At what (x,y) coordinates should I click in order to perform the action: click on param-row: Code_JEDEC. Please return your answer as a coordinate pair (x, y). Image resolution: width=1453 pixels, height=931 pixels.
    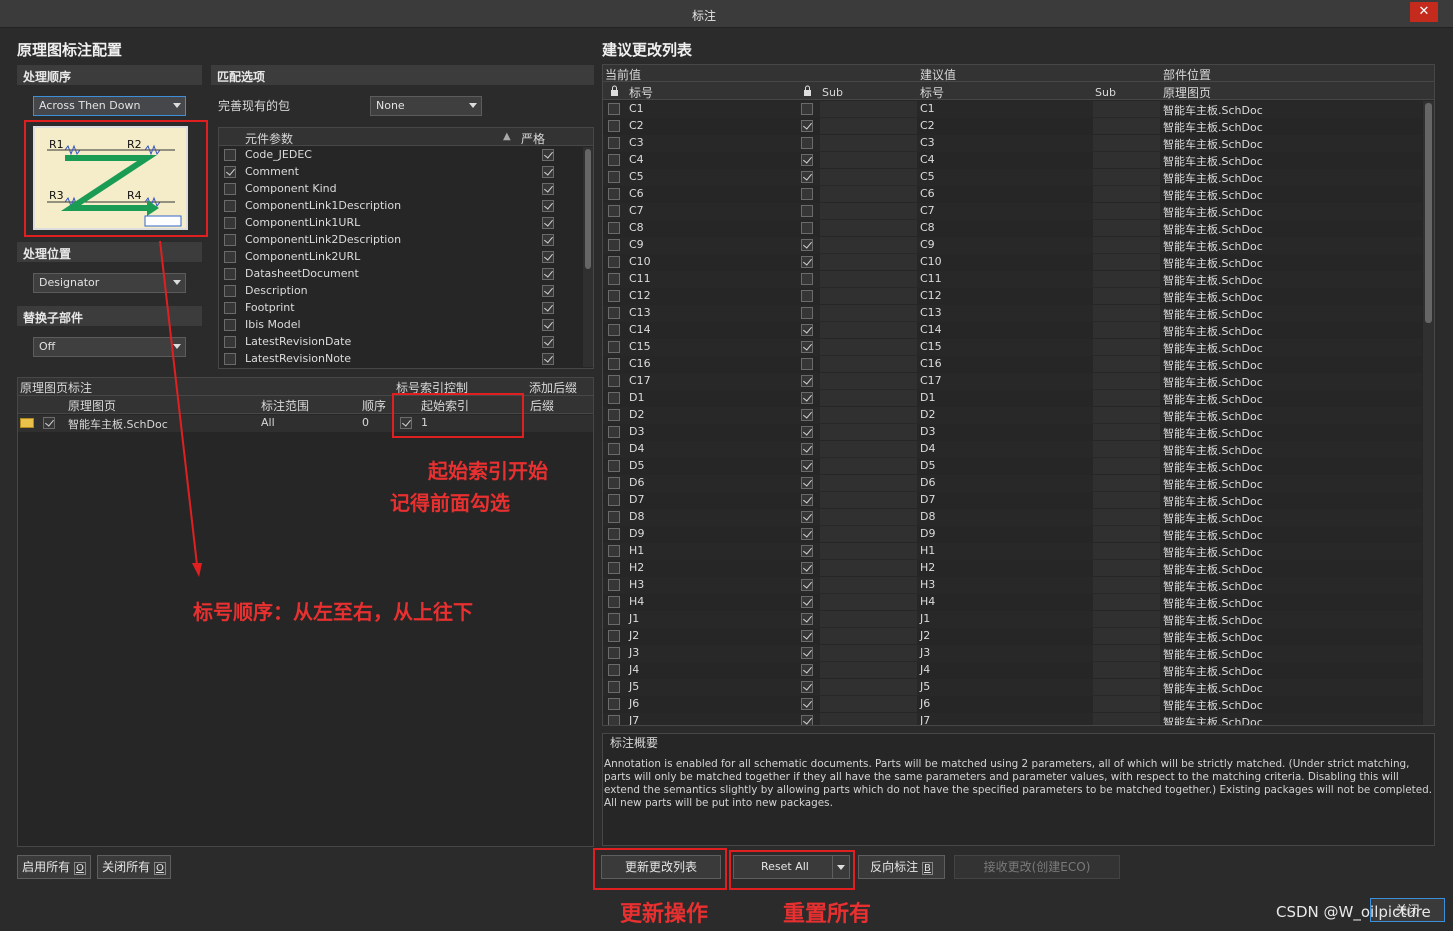
    Looking at the image, I should click on (401, 155).